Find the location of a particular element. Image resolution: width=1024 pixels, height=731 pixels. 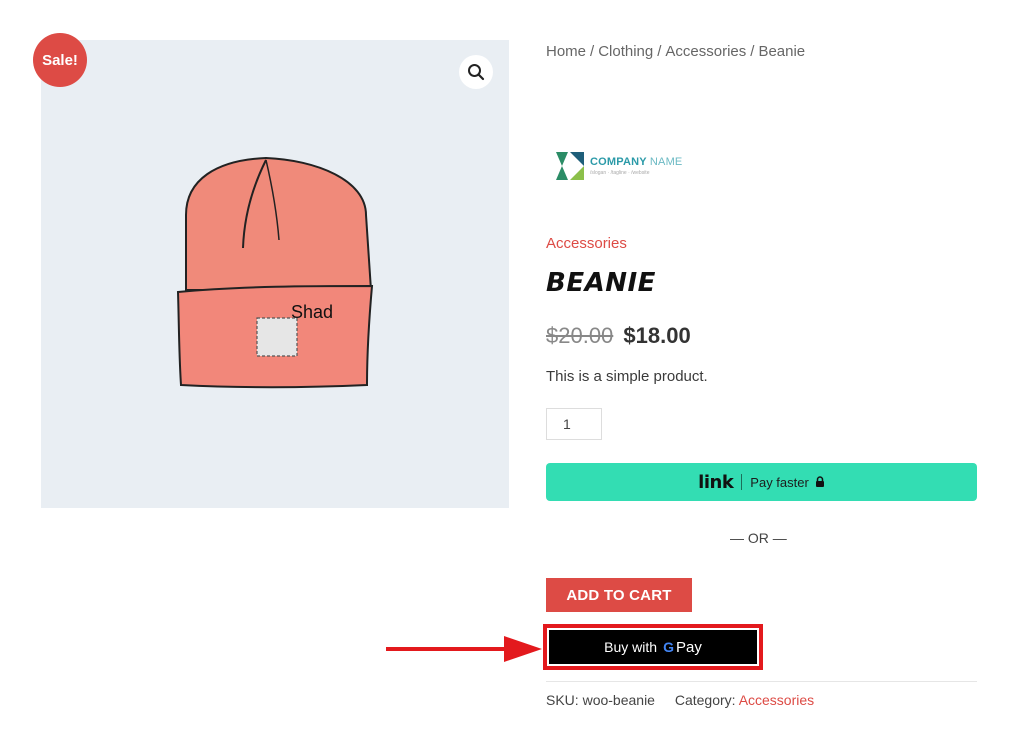

breadcrumb: Home / Clothing / Accessories / Beanie is located at coordinates (675, 51).